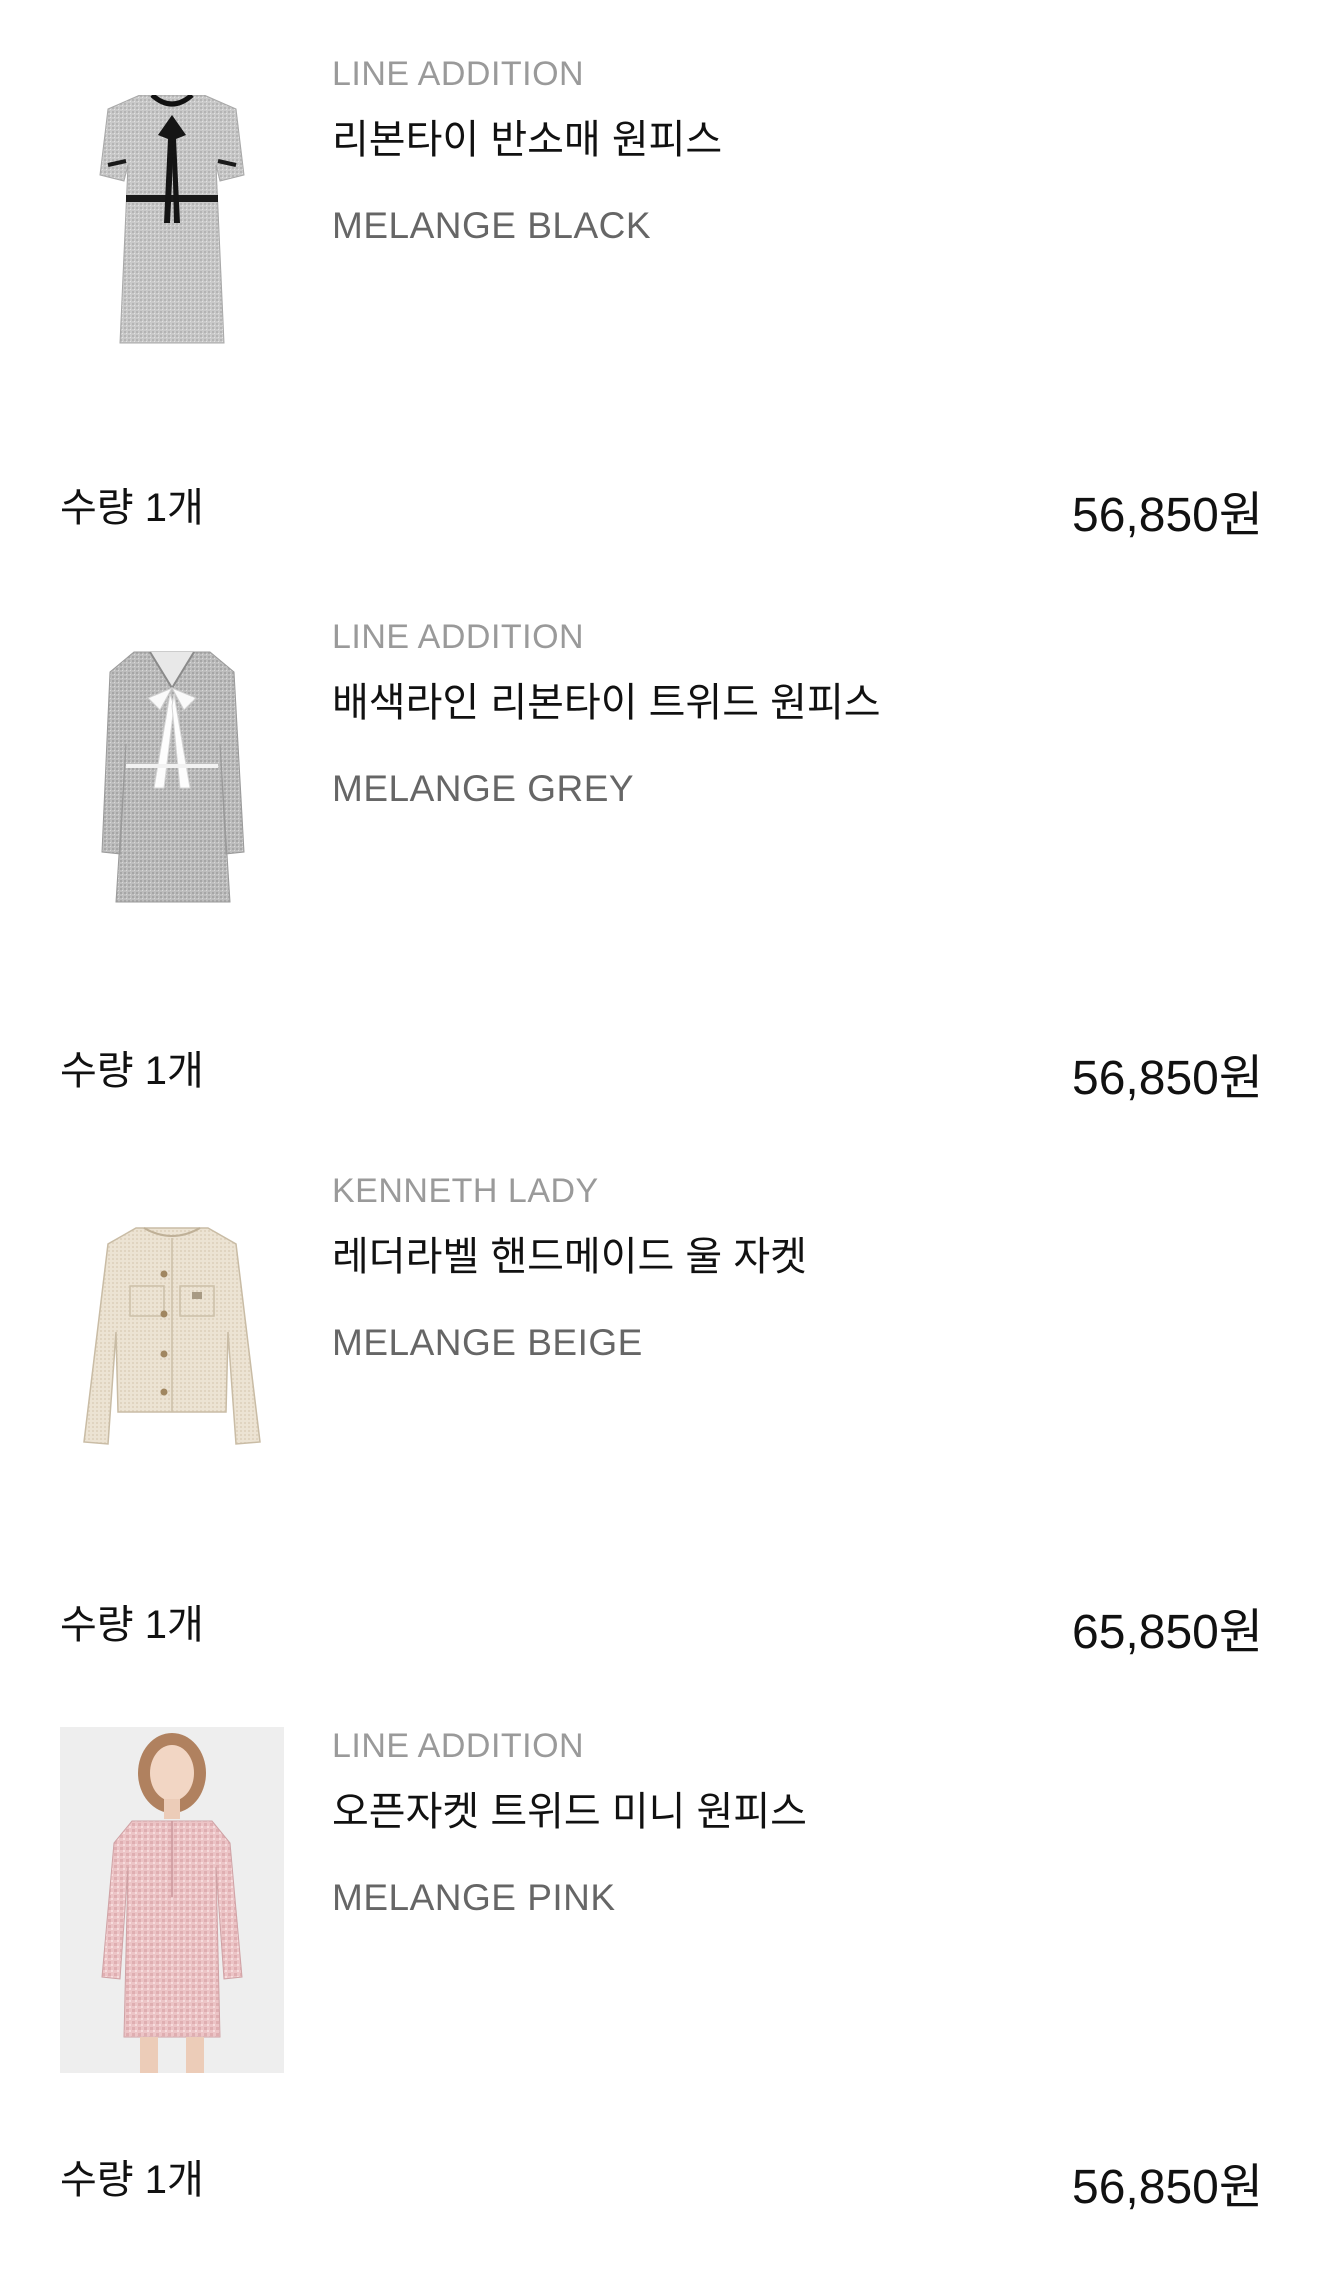 This screenshot has width=1320, height=2287. I want to click on product-name: 리본타이 반소매 원피스, so click(527, 136).